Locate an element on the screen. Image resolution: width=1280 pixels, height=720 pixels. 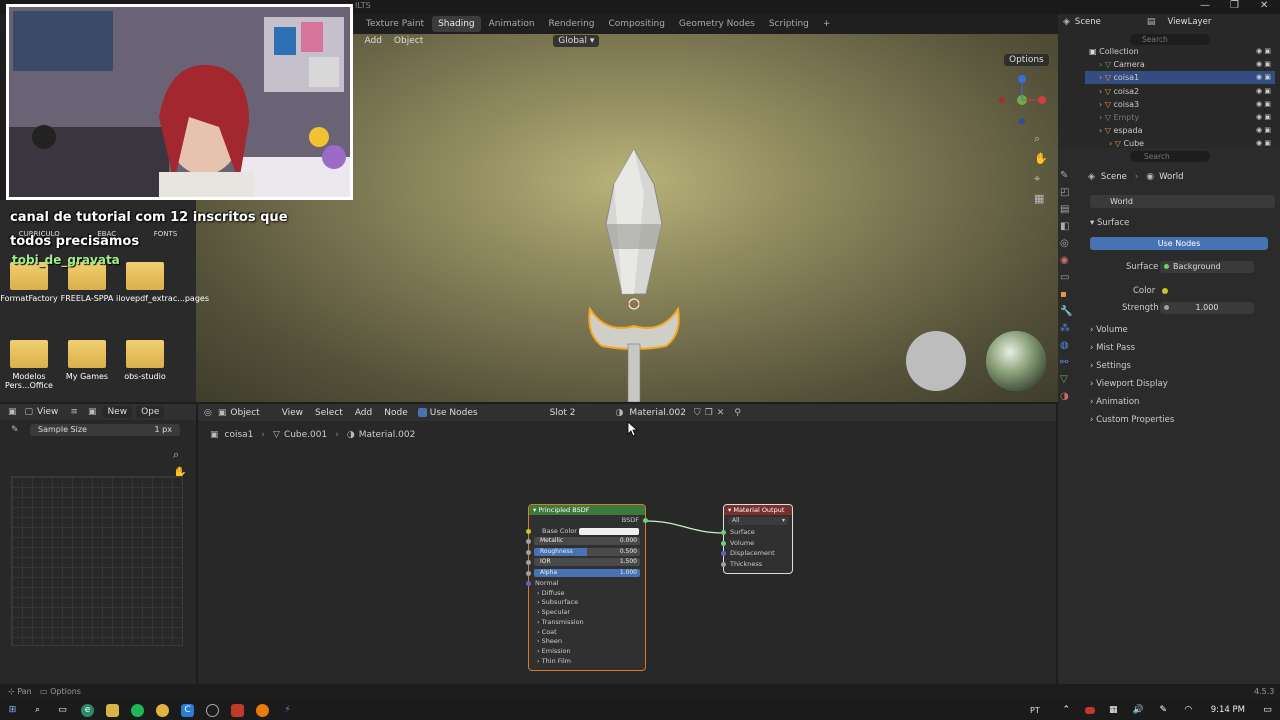
notifications-icon: ▭ is located at coordinates (1267, 710).